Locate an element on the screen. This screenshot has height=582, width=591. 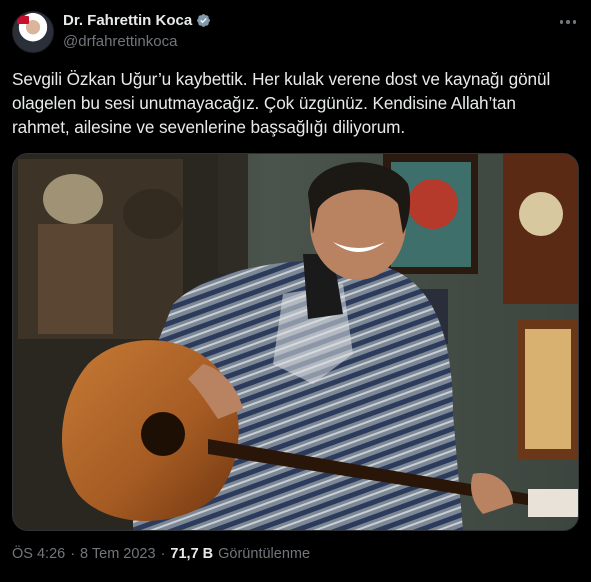
more-options-button is located at coordinates (568, 22).